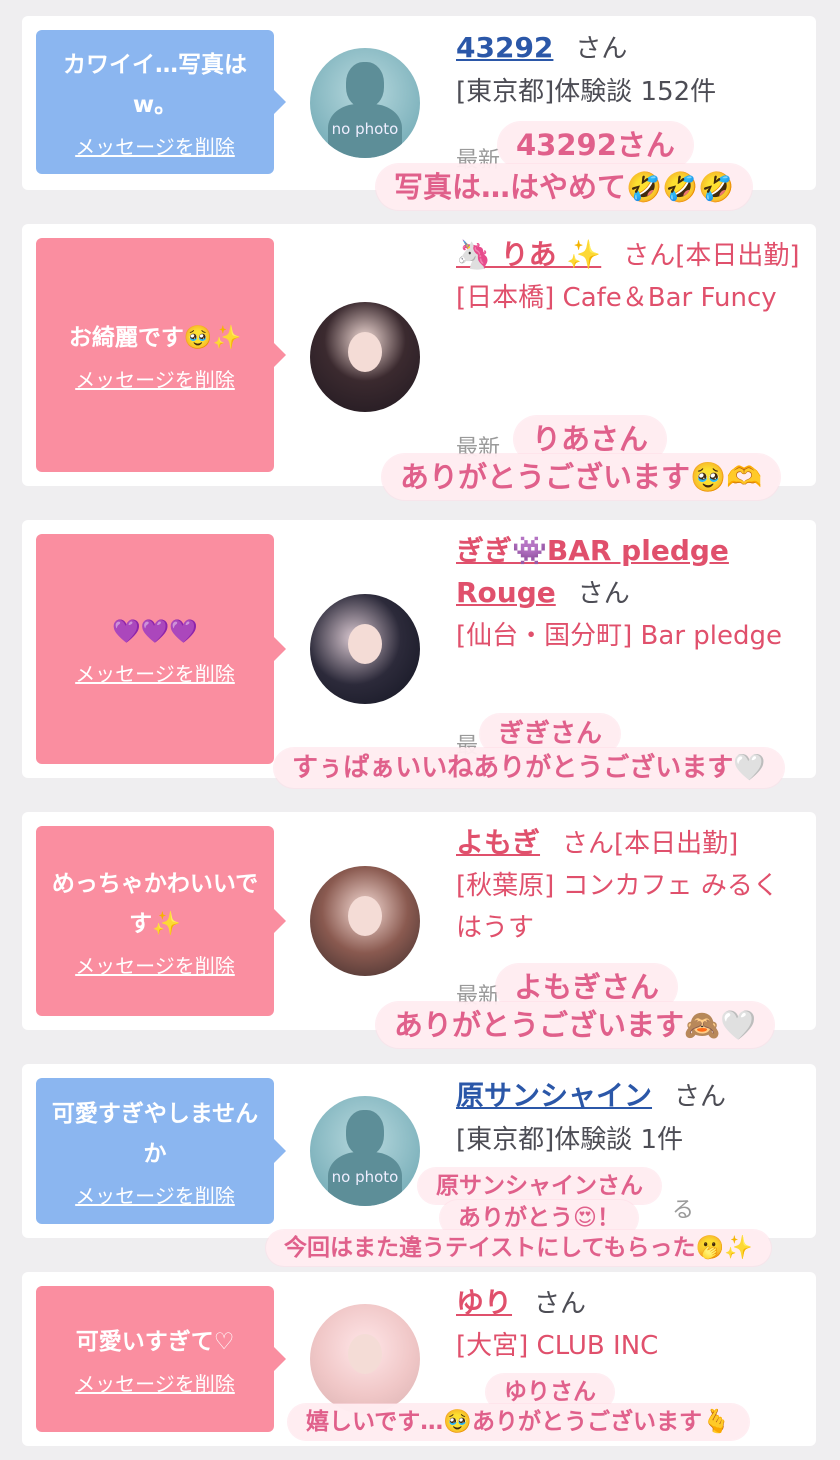 This screenshot has height=1460, width=840. I want to click on user-detail: [秋葉原] コンカフェ みるくはうす, so click(617, 907).